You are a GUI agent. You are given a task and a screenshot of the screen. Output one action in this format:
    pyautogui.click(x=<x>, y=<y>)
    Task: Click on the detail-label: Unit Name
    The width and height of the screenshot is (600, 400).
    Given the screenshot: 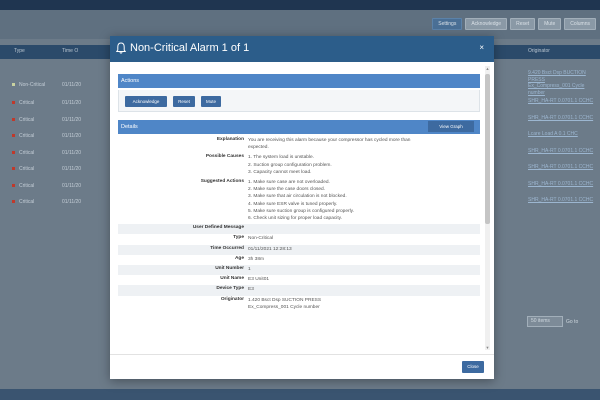 What is the action you would take?
    pyautogui.click(x=232, y=279)
    